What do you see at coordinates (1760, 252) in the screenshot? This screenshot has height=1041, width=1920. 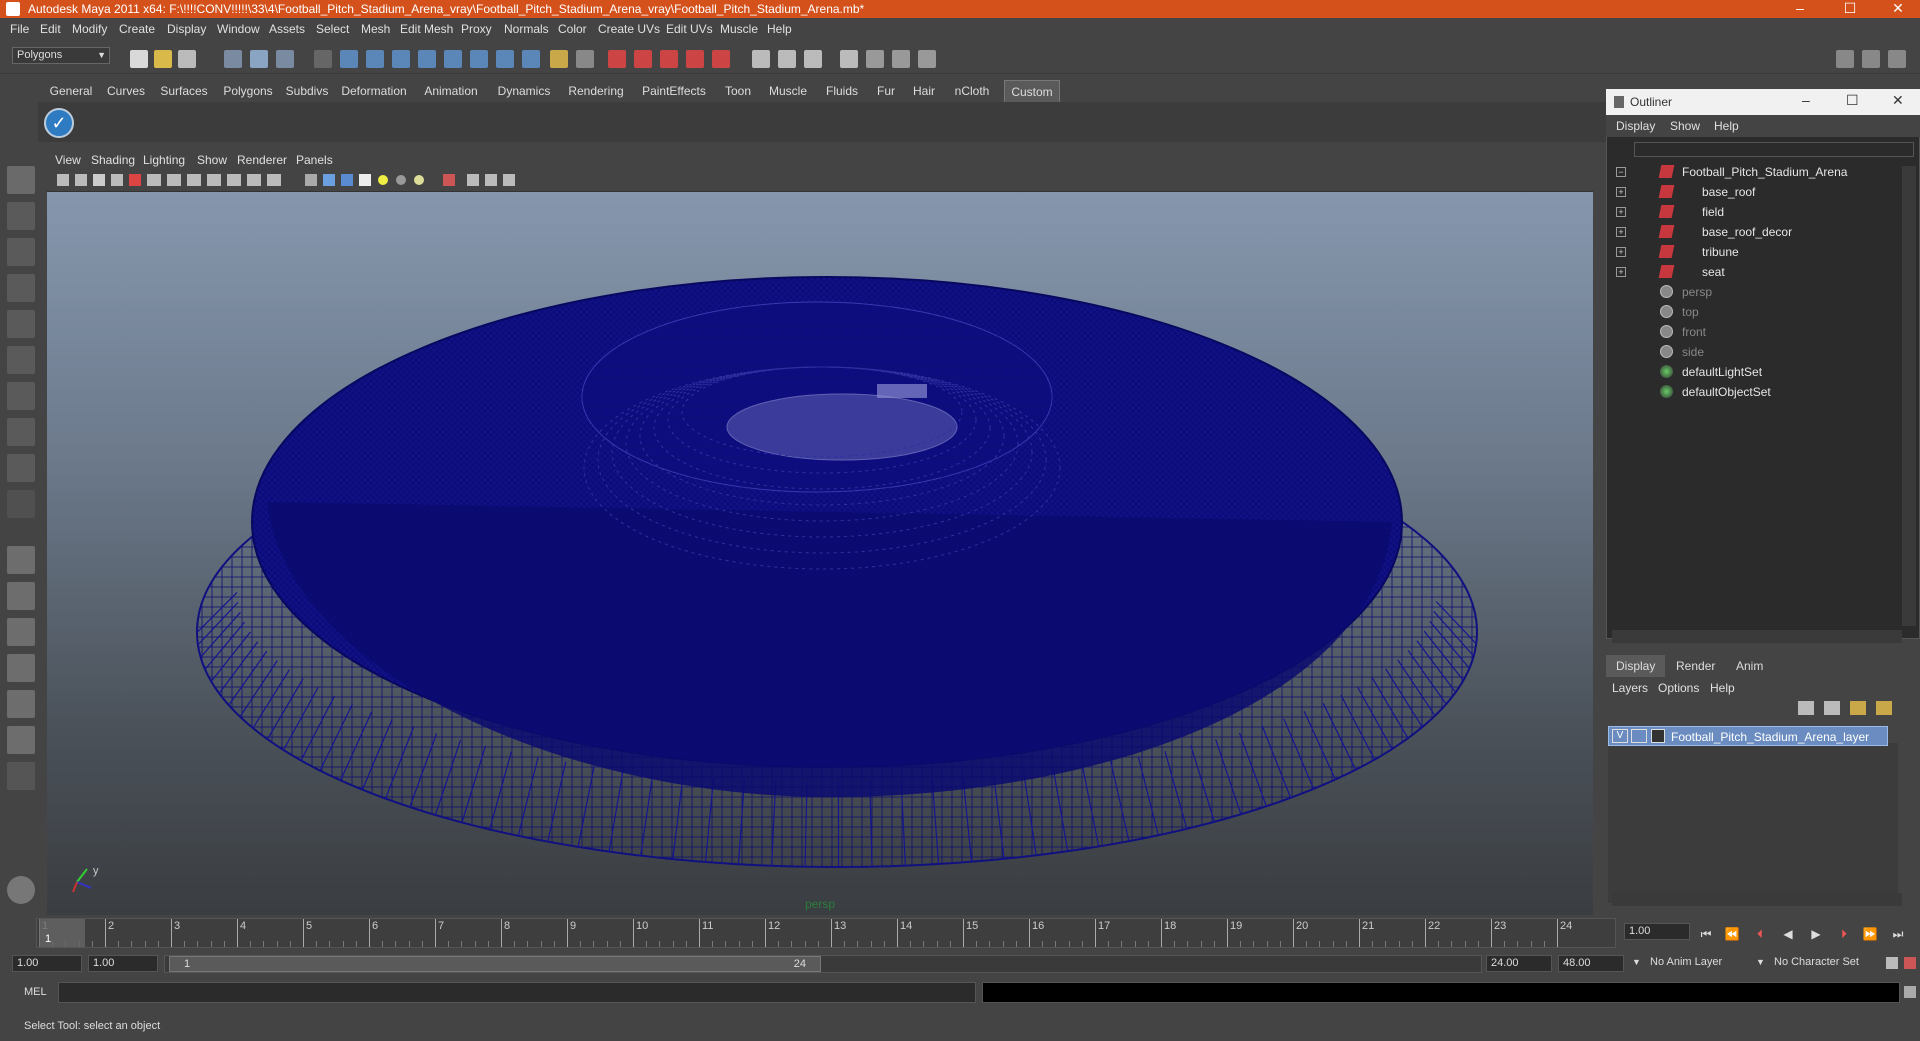 I see `outliner-item-tribune: + tribune` at bounding box center [1760, 252].